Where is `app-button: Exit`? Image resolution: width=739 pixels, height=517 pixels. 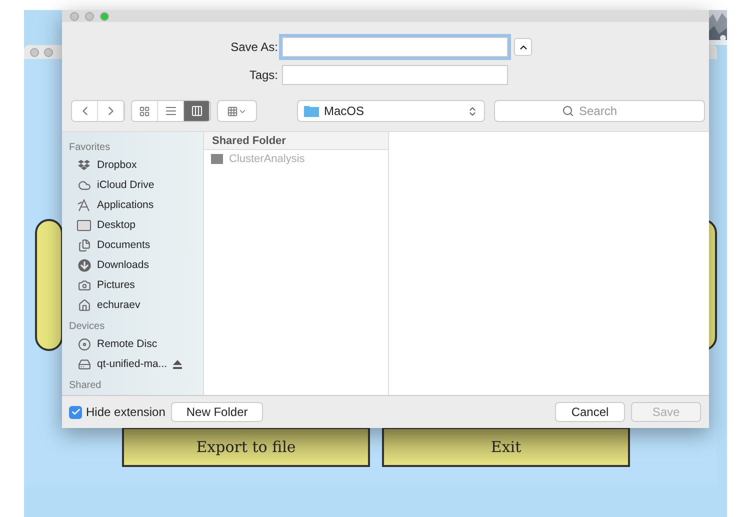
app-button: Exit is located at coordinates (506, 447).